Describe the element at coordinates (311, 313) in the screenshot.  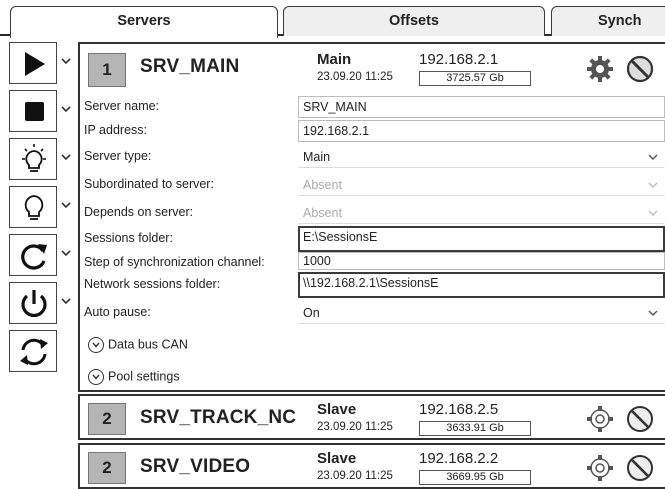
I see `select-value: On` at that location.